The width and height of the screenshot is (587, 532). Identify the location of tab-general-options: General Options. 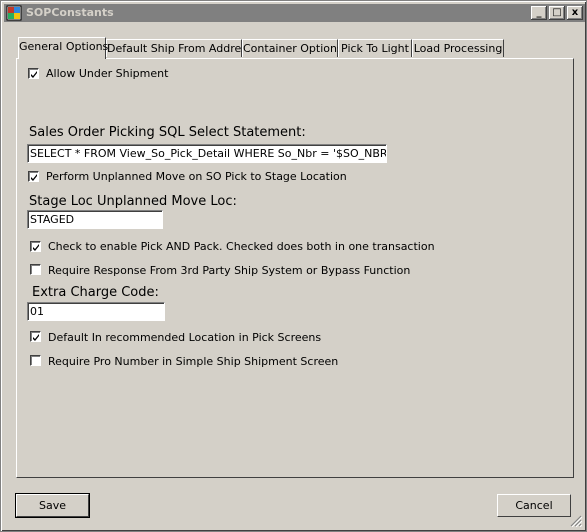
(63, 48).